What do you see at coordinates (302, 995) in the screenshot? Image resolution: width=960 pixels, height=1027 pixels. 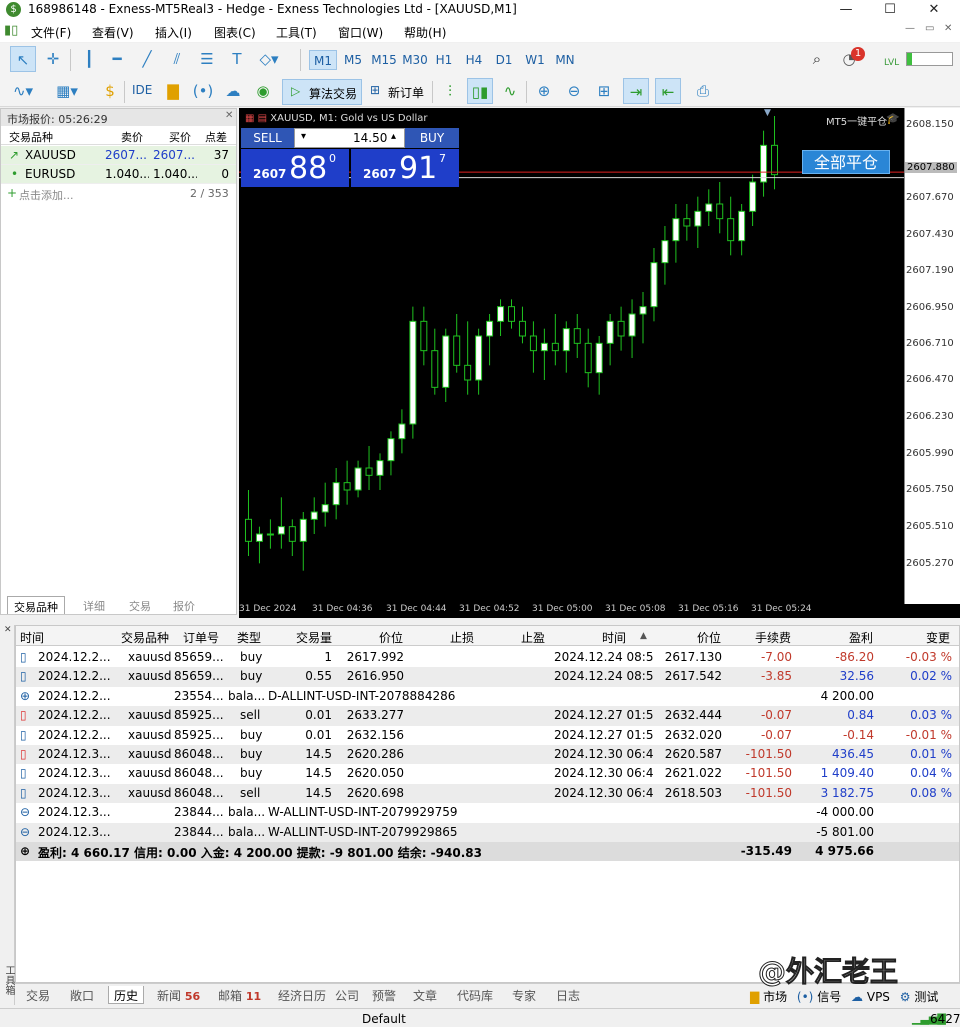 I see `toolbox-tab: 经济日历` at bounding box center [302, 995].